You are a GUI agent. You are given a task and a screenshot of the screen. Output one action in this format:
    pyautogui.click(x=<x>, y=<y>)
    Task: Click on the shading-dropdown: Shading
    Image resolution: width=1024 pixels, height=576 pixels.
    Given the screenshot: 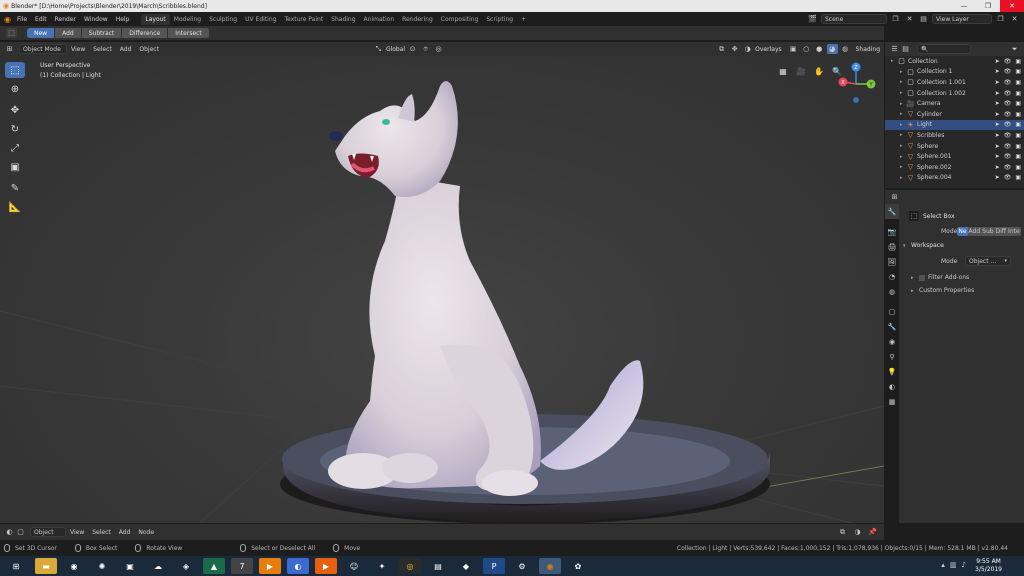 What is the action you would take?
    pyautogui.click(x=868, y=49)
    